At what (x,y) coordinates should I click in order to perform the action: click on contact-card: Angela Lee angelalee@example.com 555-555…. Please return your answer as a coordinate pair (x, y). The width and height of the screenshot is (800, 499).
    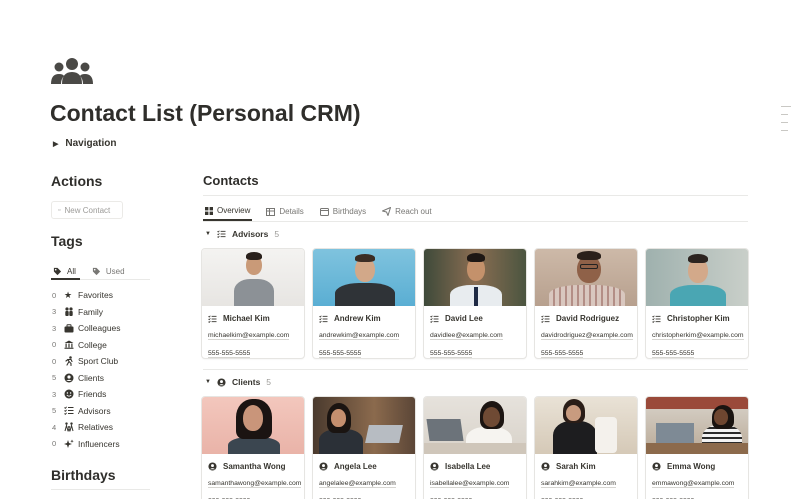
    Looking at the image, I should click on (364, 447).